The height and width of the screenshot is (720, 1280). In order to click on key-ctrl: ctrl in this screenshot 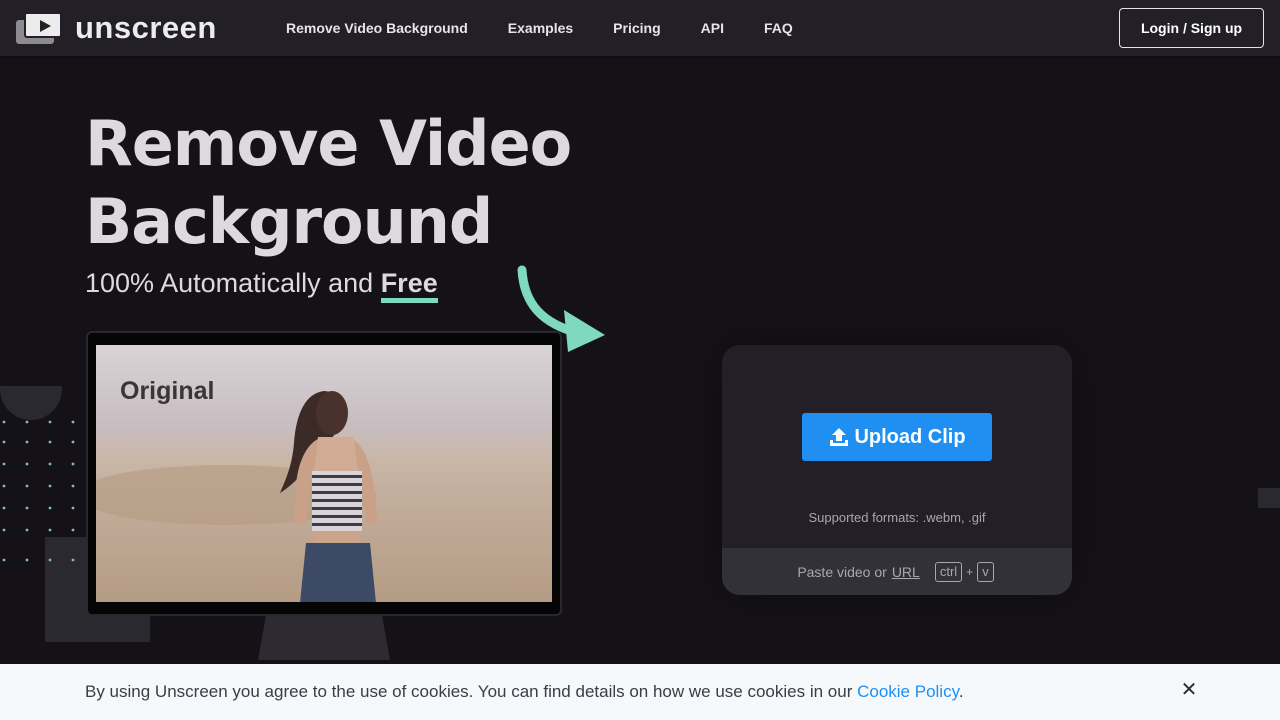, I will do `click(948, 571)`.